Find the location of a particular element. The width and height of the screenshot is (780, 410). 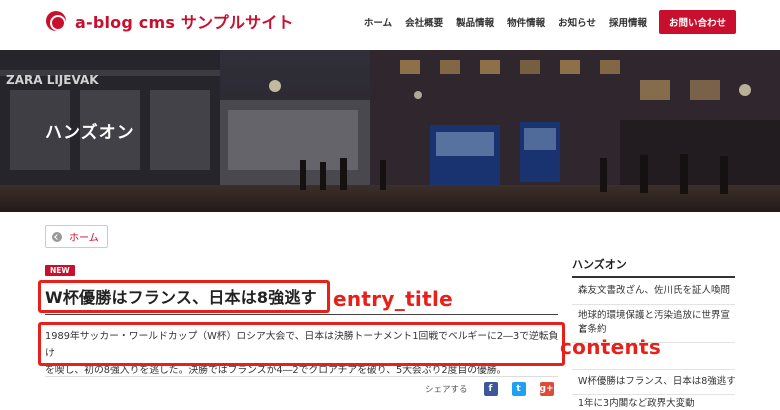

chevron-left-icon is located at coordinates (57, 236).